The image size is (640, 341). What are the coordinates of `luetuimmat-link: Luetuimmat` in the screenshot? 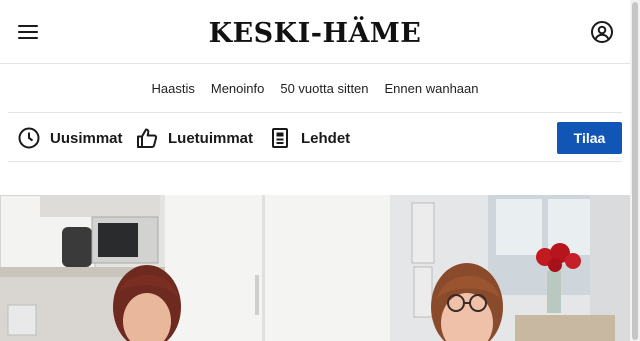 It's located at (194, 138).